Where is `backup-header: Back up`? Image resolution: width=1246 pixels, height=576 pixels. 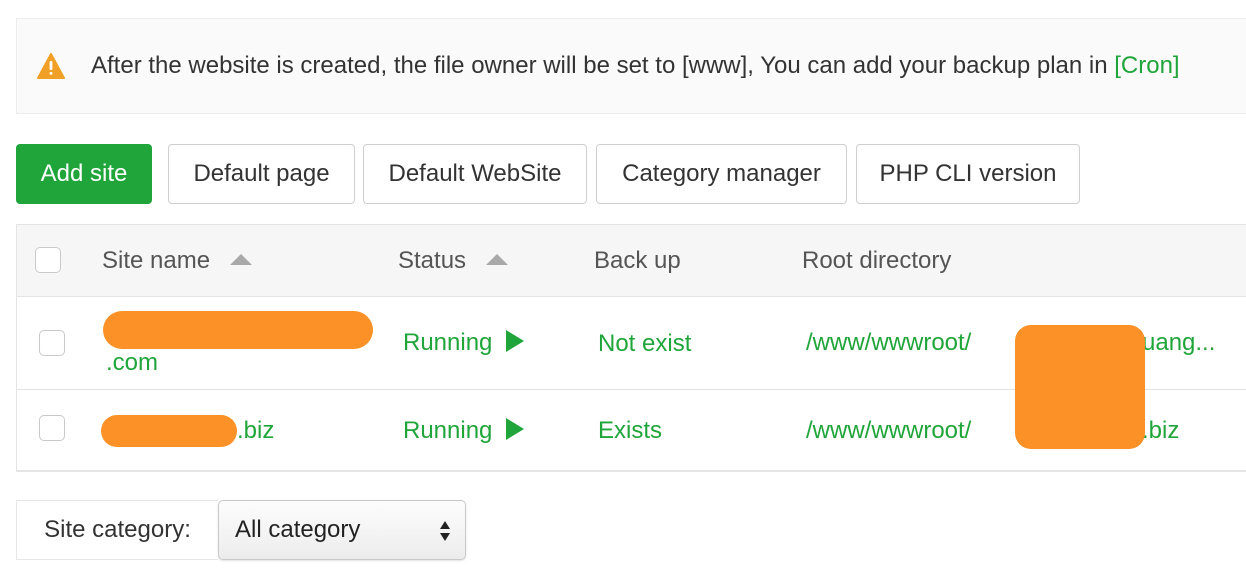 backup-header: Back up is located at coordinates (637, 260).